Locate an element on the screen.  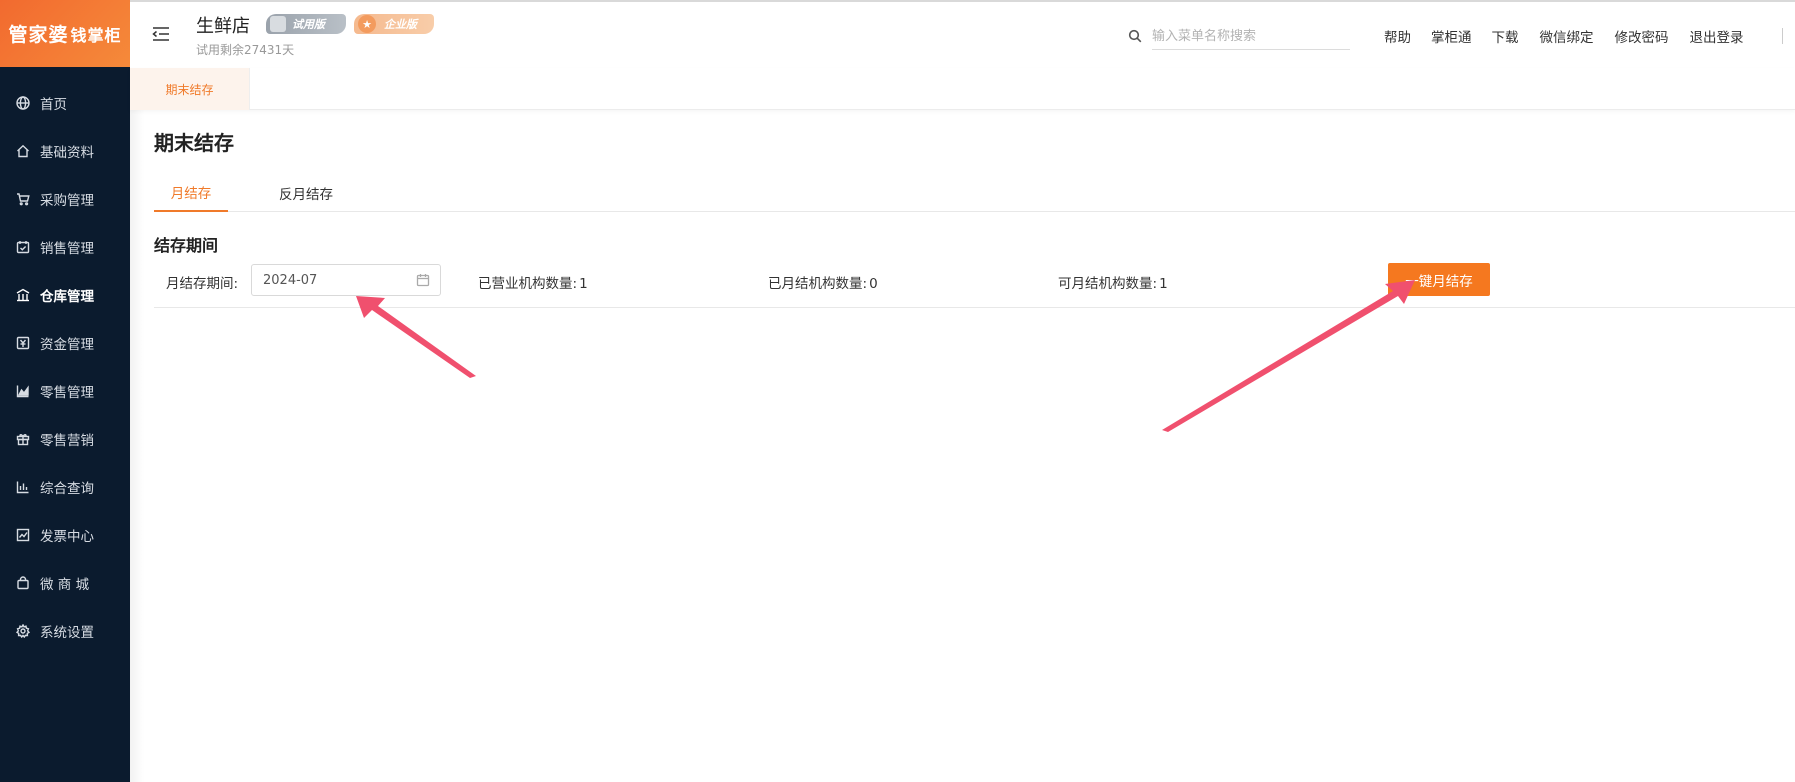
warehouse-icon is located at coordinates (23, 295).